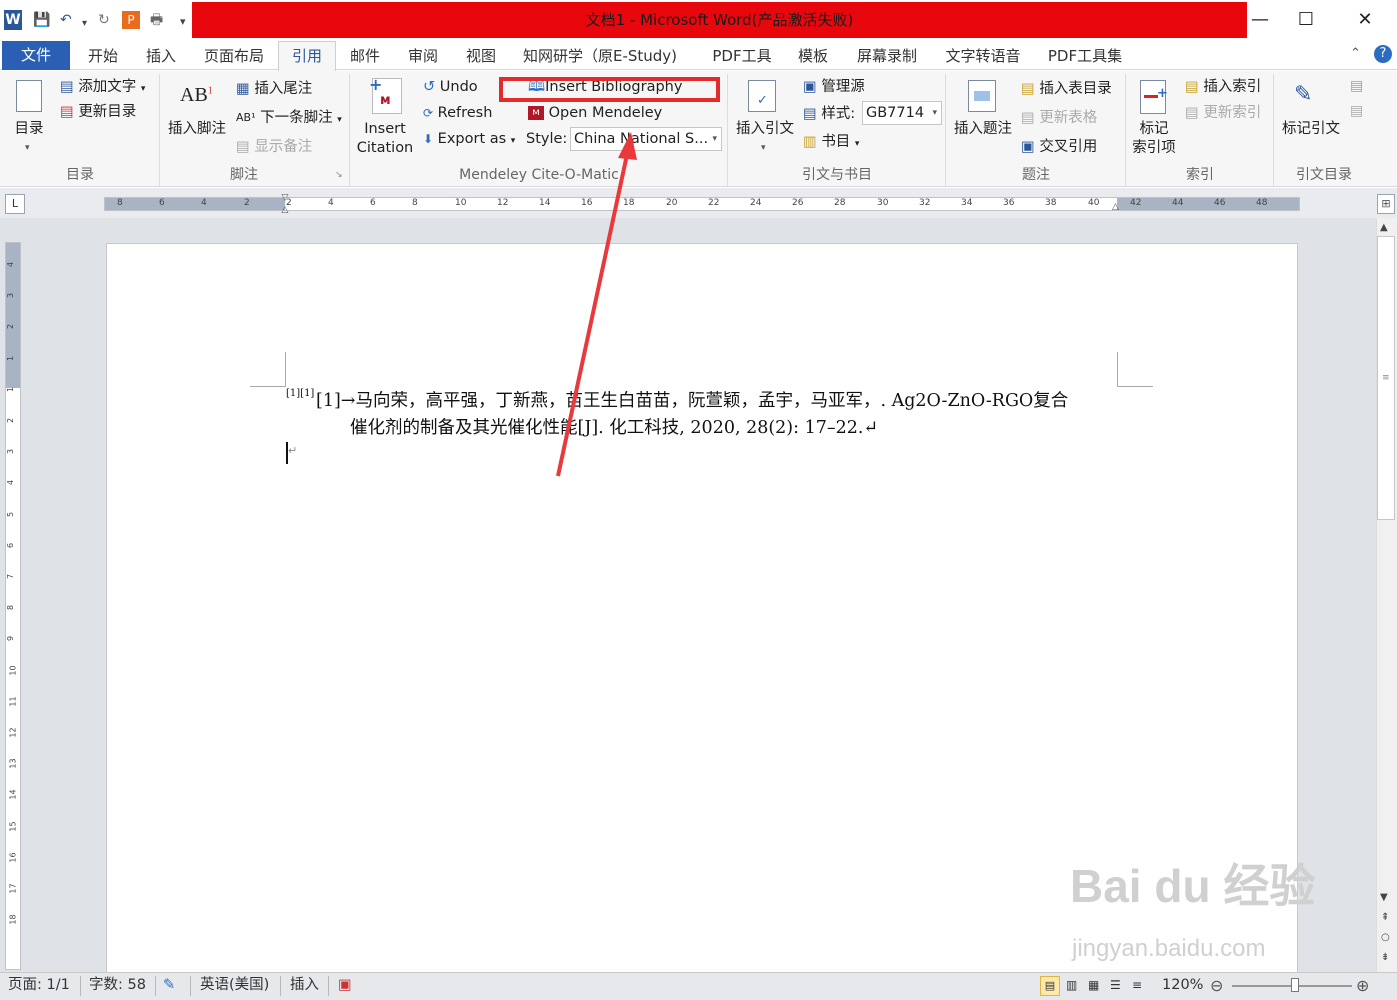 The width and height of the screenshot is (1397, 1000). What do you see at coordinates (1216, 986) in the screenshot?
I see `zoom-out-icon: ⊖` at bounding box center [1216, 986].